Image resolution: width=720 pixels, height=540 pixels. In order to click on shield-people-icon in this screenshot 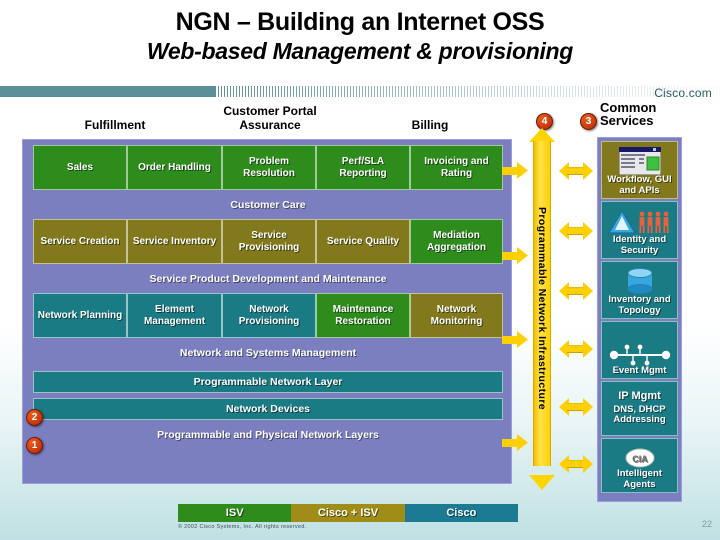, I will do `click(639, 222)`.